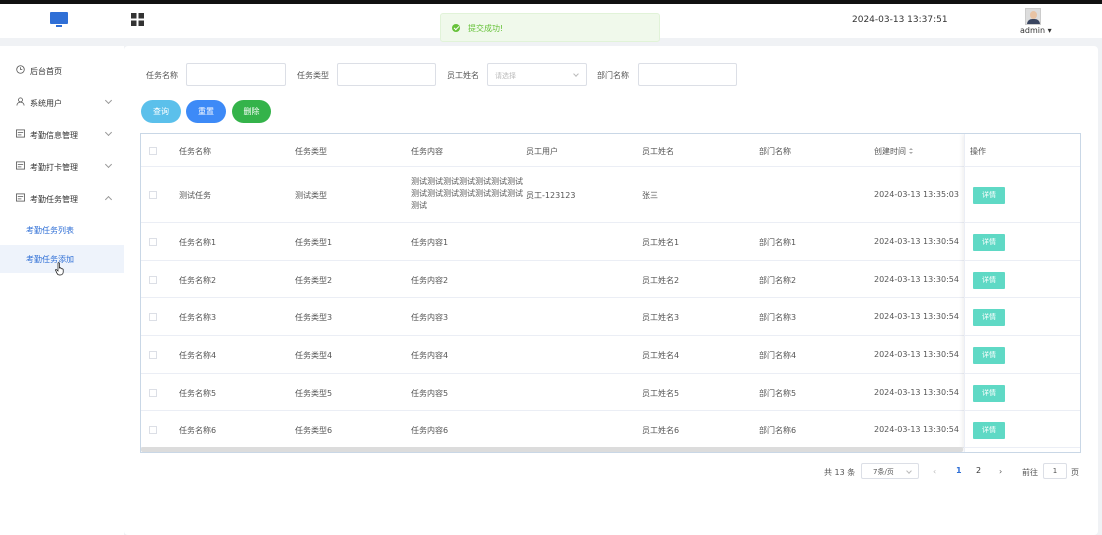  What do you see at coordinates (430, 317) in the screenshot?
I see `cell-task-content: 任务内容3` at bounding box center [430, 317].